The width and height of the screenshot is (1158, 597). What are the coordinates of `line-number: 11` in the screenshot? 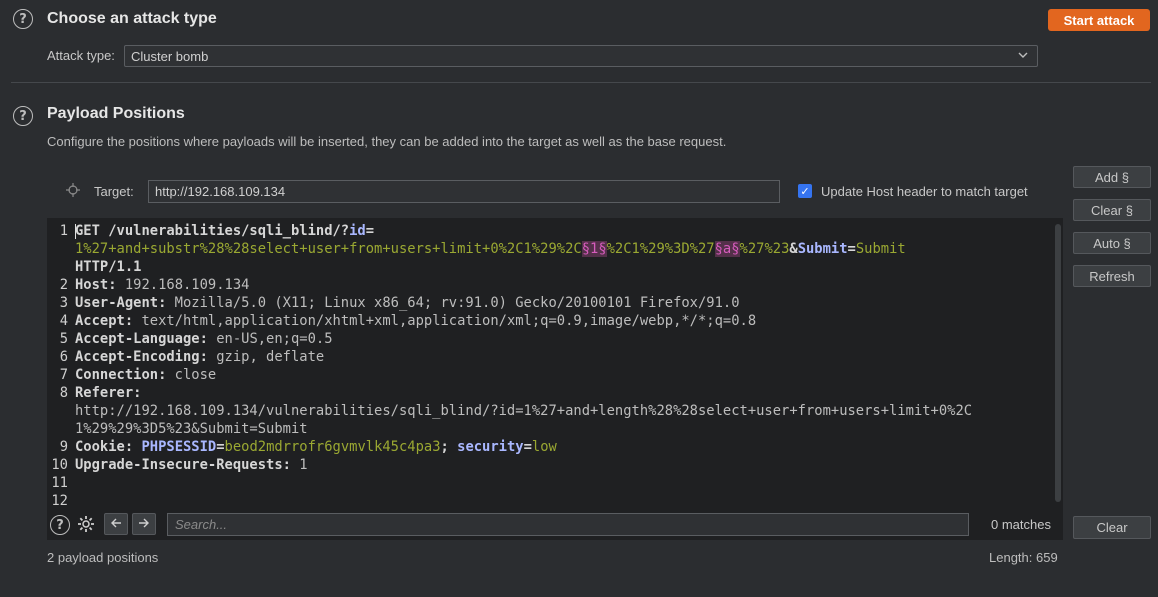 It's located at (59, 483).